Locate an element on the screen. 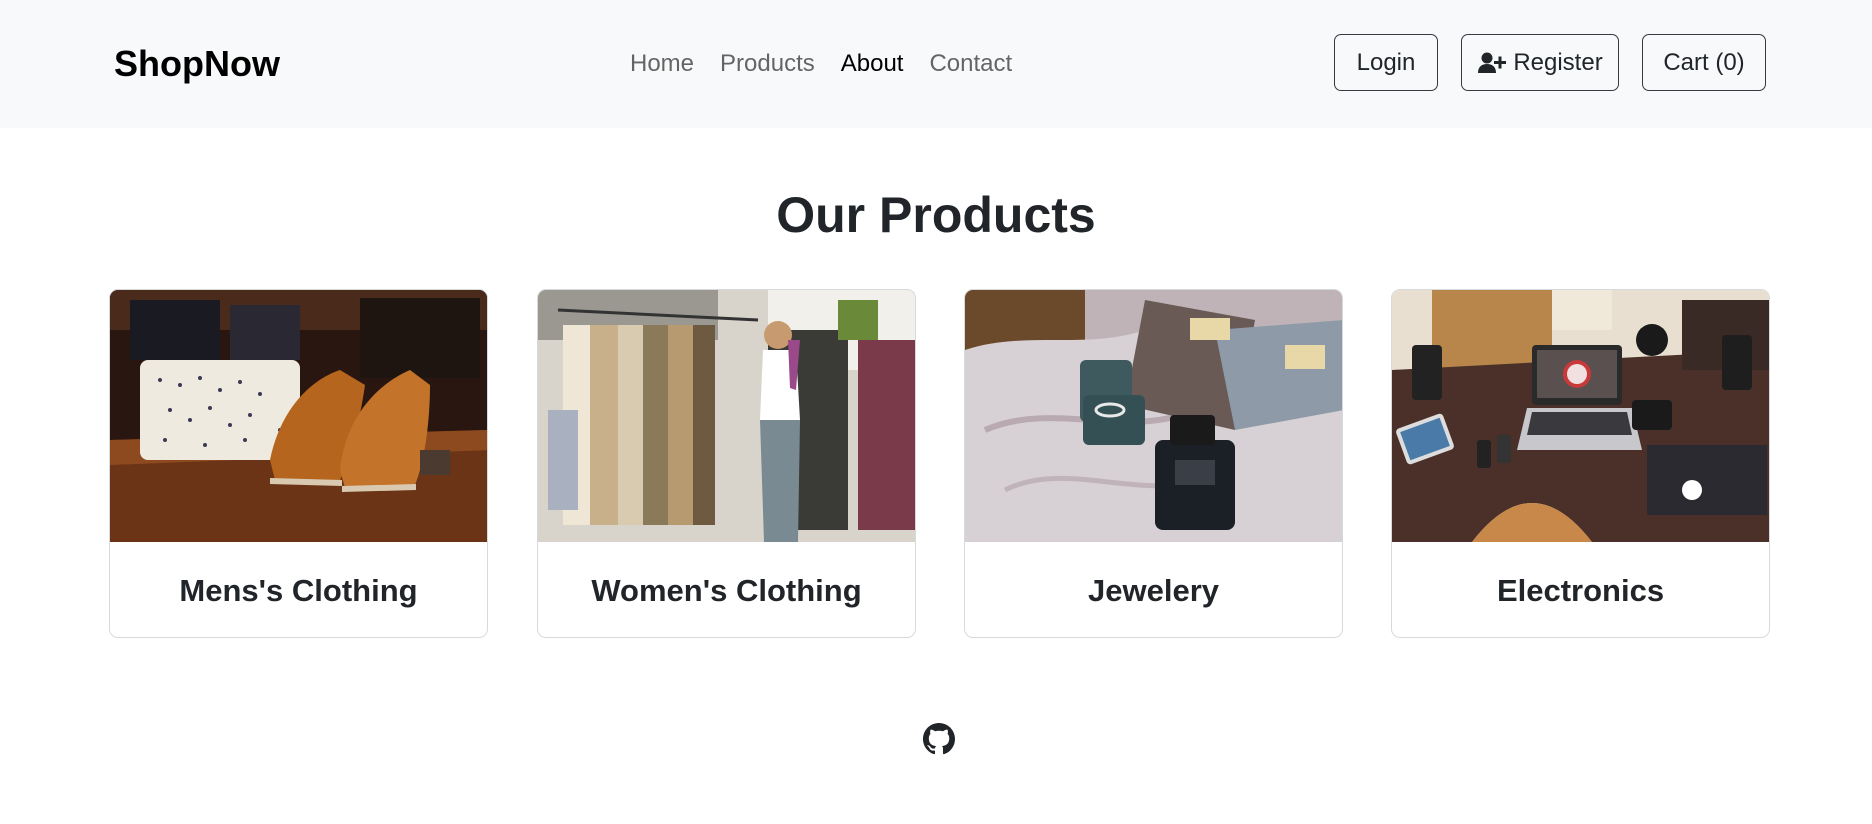 This screenshot has width=1872, height=824. category-card-mens-clothing: Mens's Clothing is located at coordinates (298, 463).